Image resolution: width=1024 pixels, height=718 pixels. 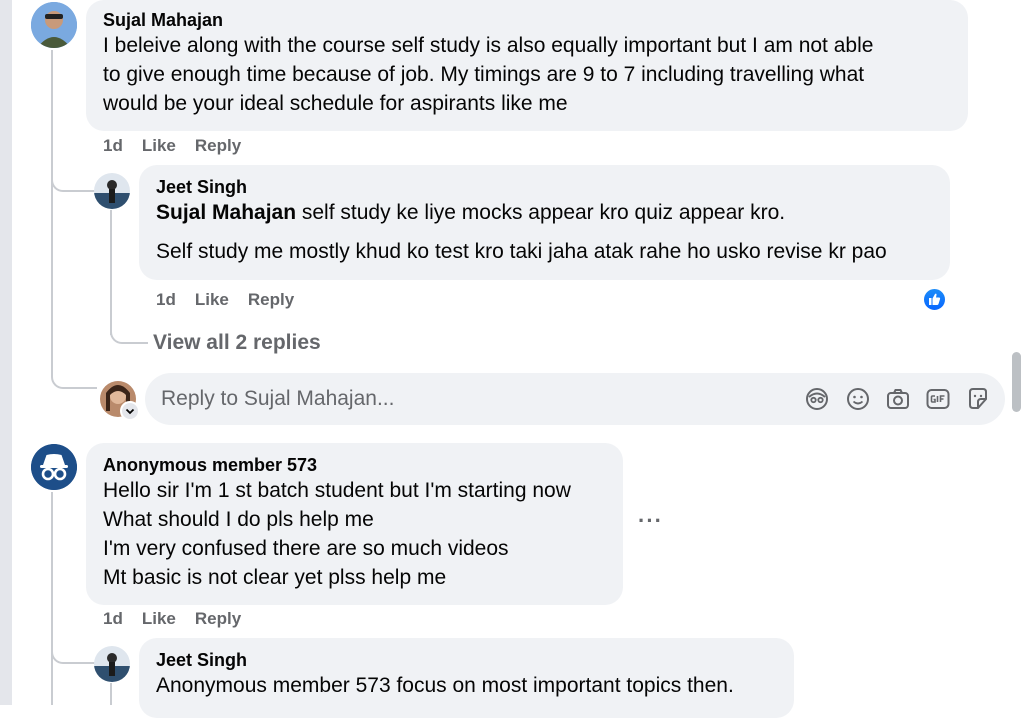 I want to click on comment-text-line: Mt basic is not clear yet plss help me, so click(x=275, y=577).